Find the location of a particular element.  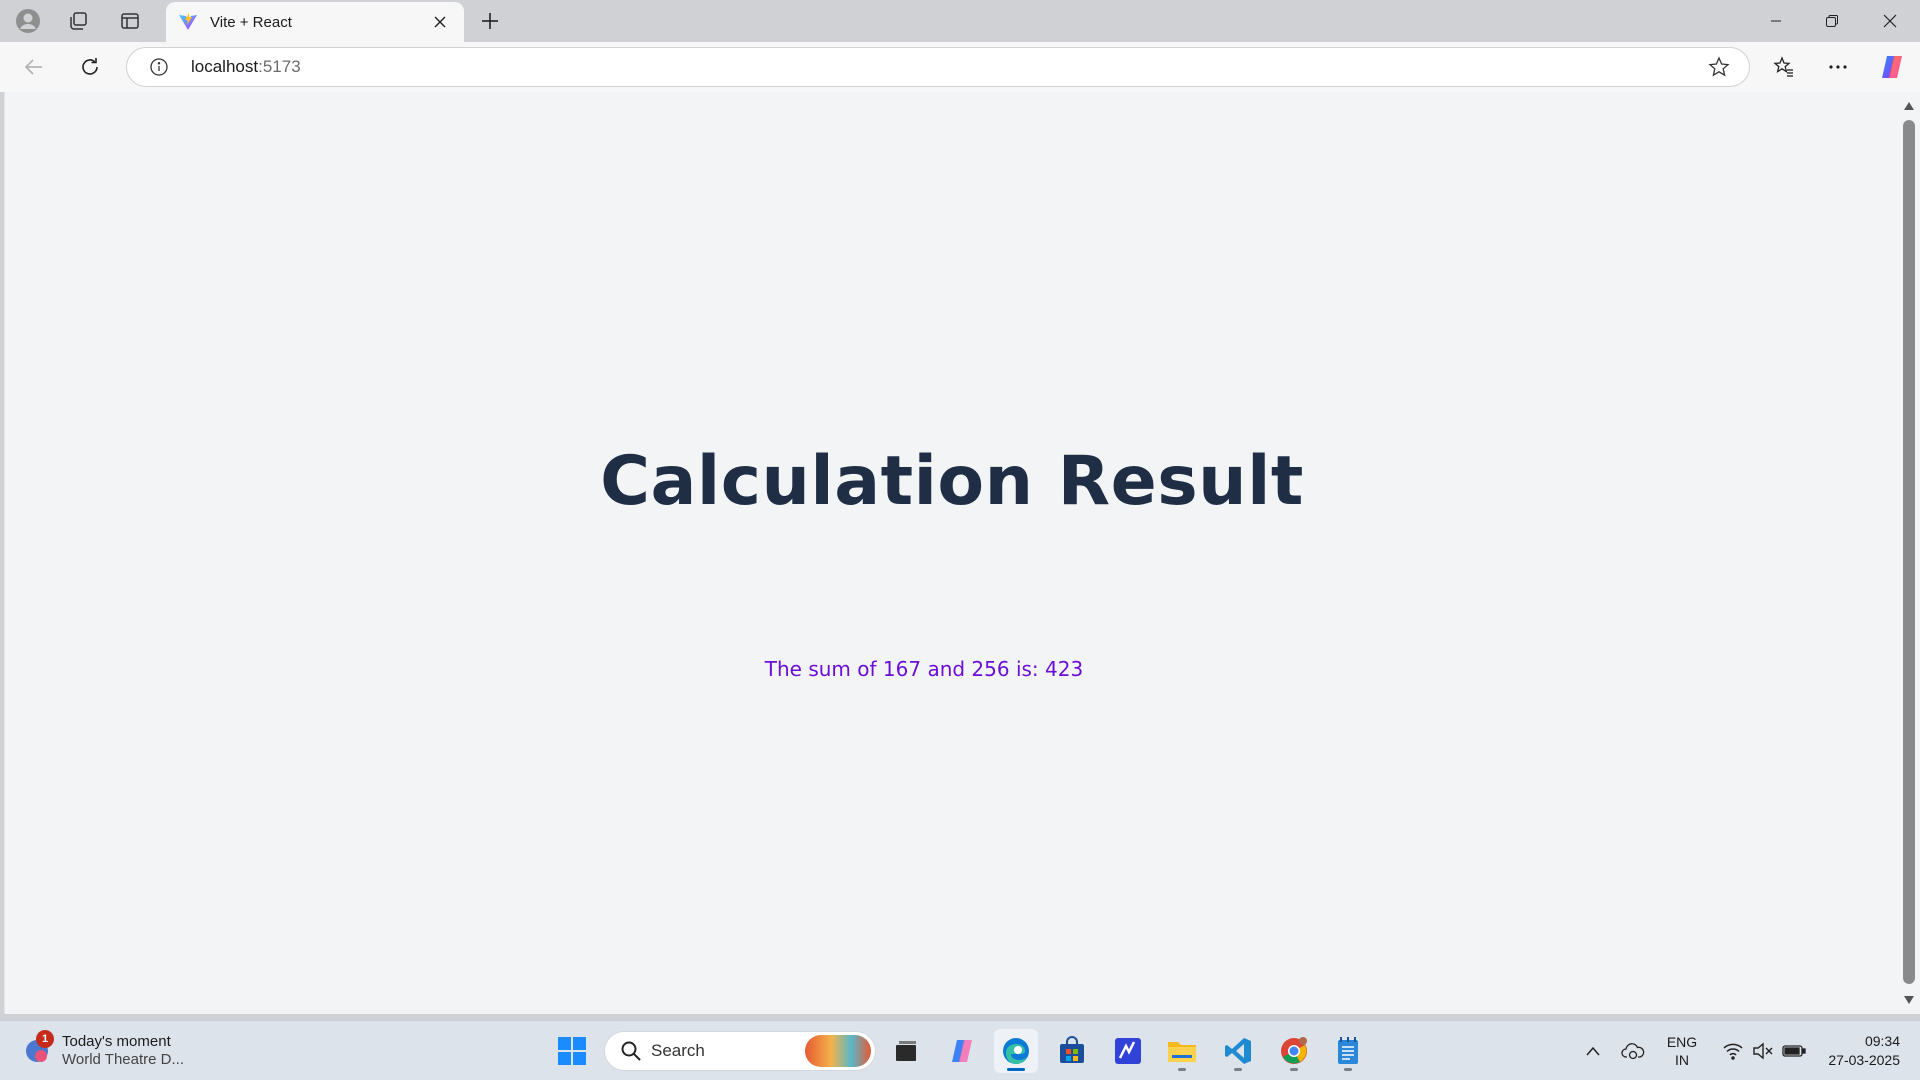

start-button is located at coordinates (572, 1051).